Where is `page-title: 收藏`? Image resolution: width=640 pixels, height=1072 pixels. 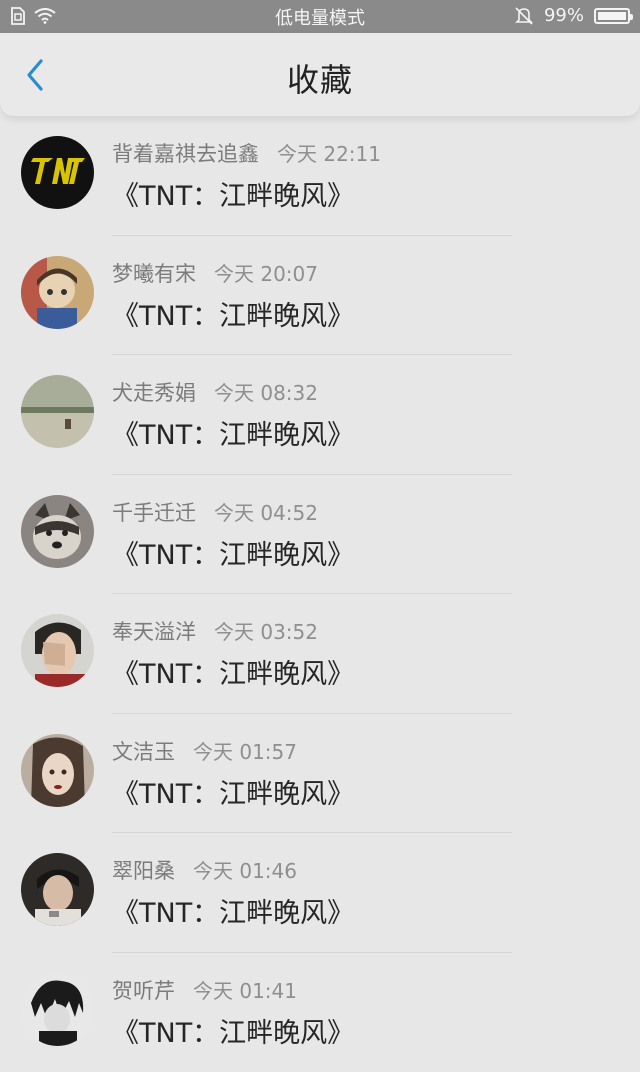 page-title: 收藏 is located at coordinates (320, 78).